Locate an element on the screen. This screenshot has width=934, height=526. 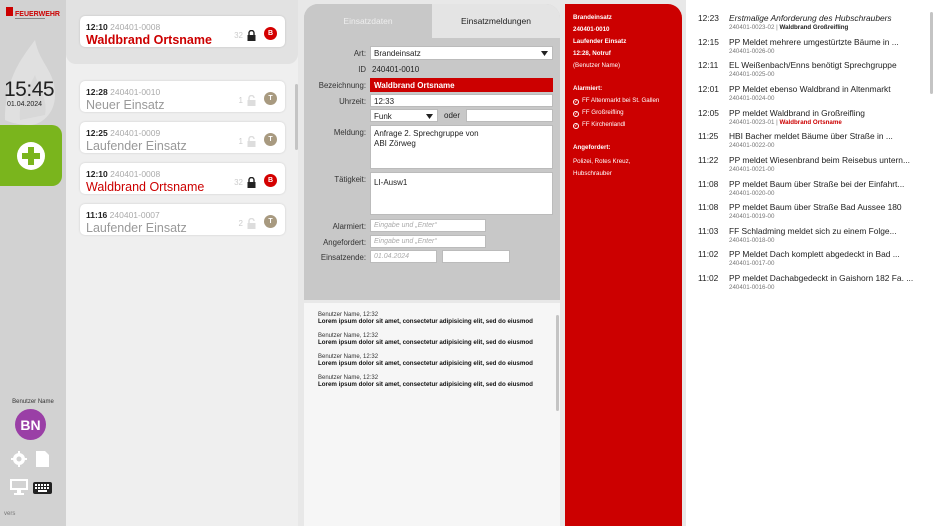
meldung-textarea: Anfrage 2. Sprechgruppe von ABI Zörweg is located at coordinates (461, 147).